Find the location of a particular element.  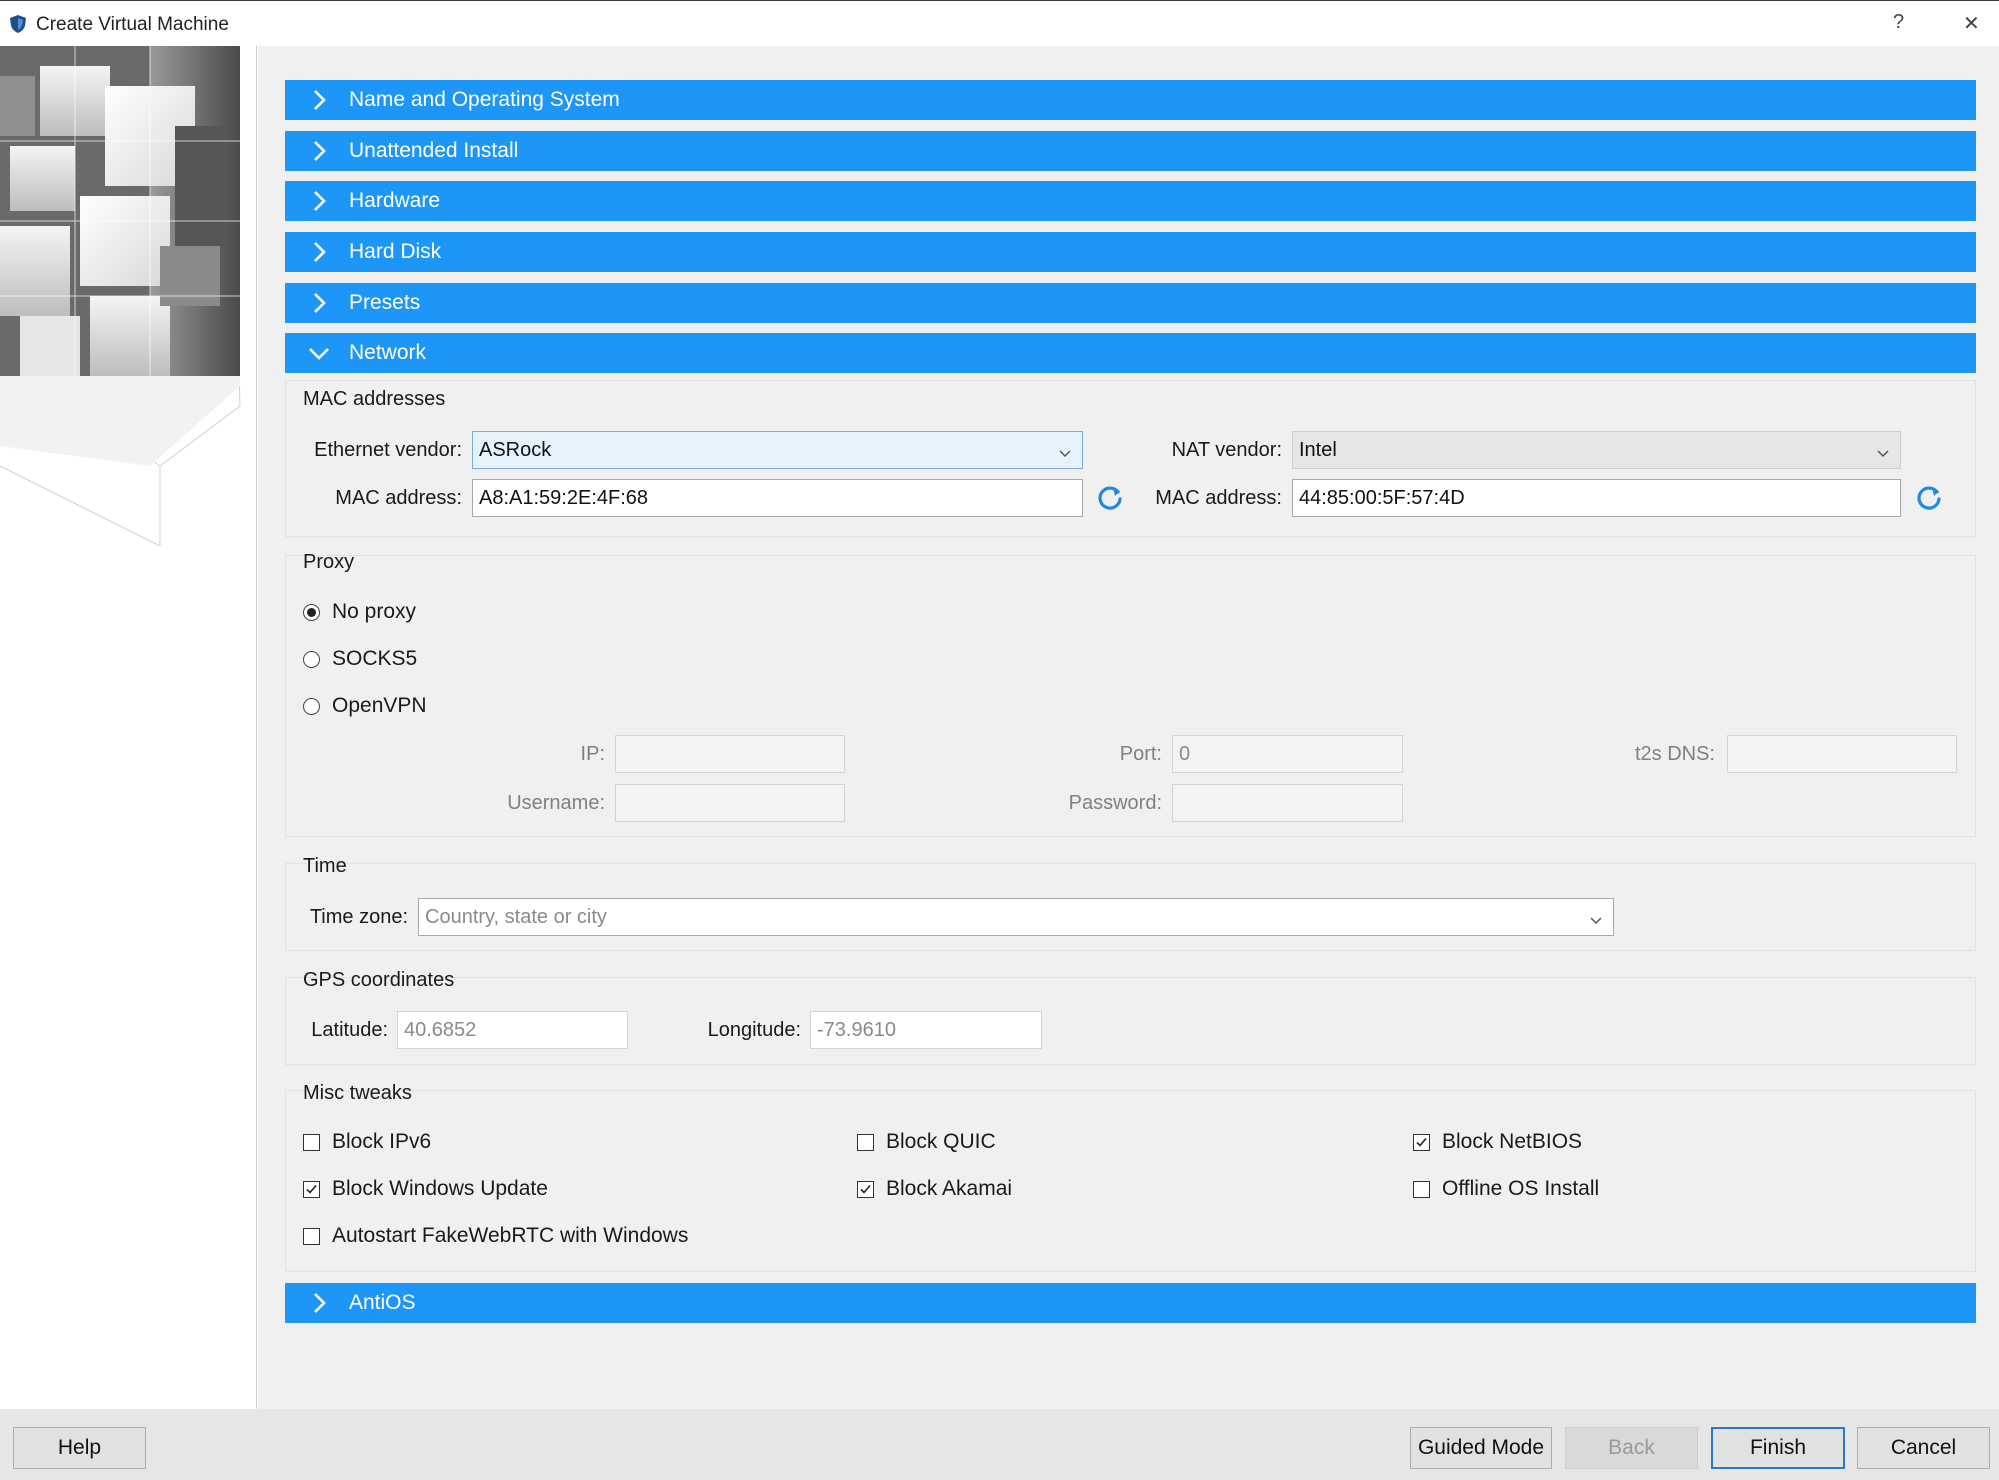

back-button: Back is located at coordinates (1631, 1448).